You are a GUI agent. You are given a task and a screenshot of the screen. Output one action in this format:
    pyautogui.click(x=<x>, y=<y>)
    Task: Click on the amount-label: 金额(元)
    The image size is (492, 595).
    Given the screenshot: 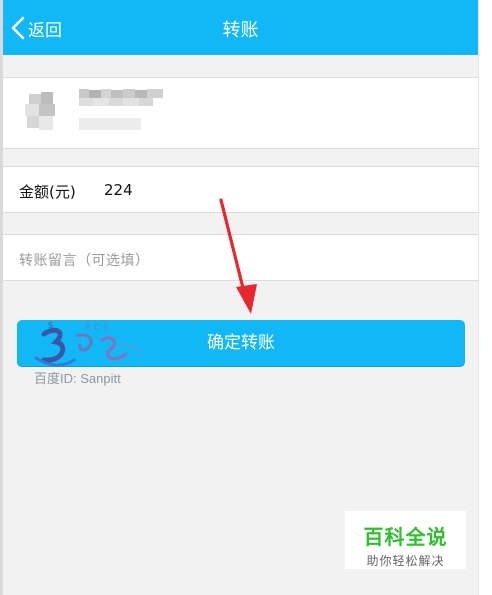 What is the action you would take?
    pyautogui.click(x=47, y=192)
    